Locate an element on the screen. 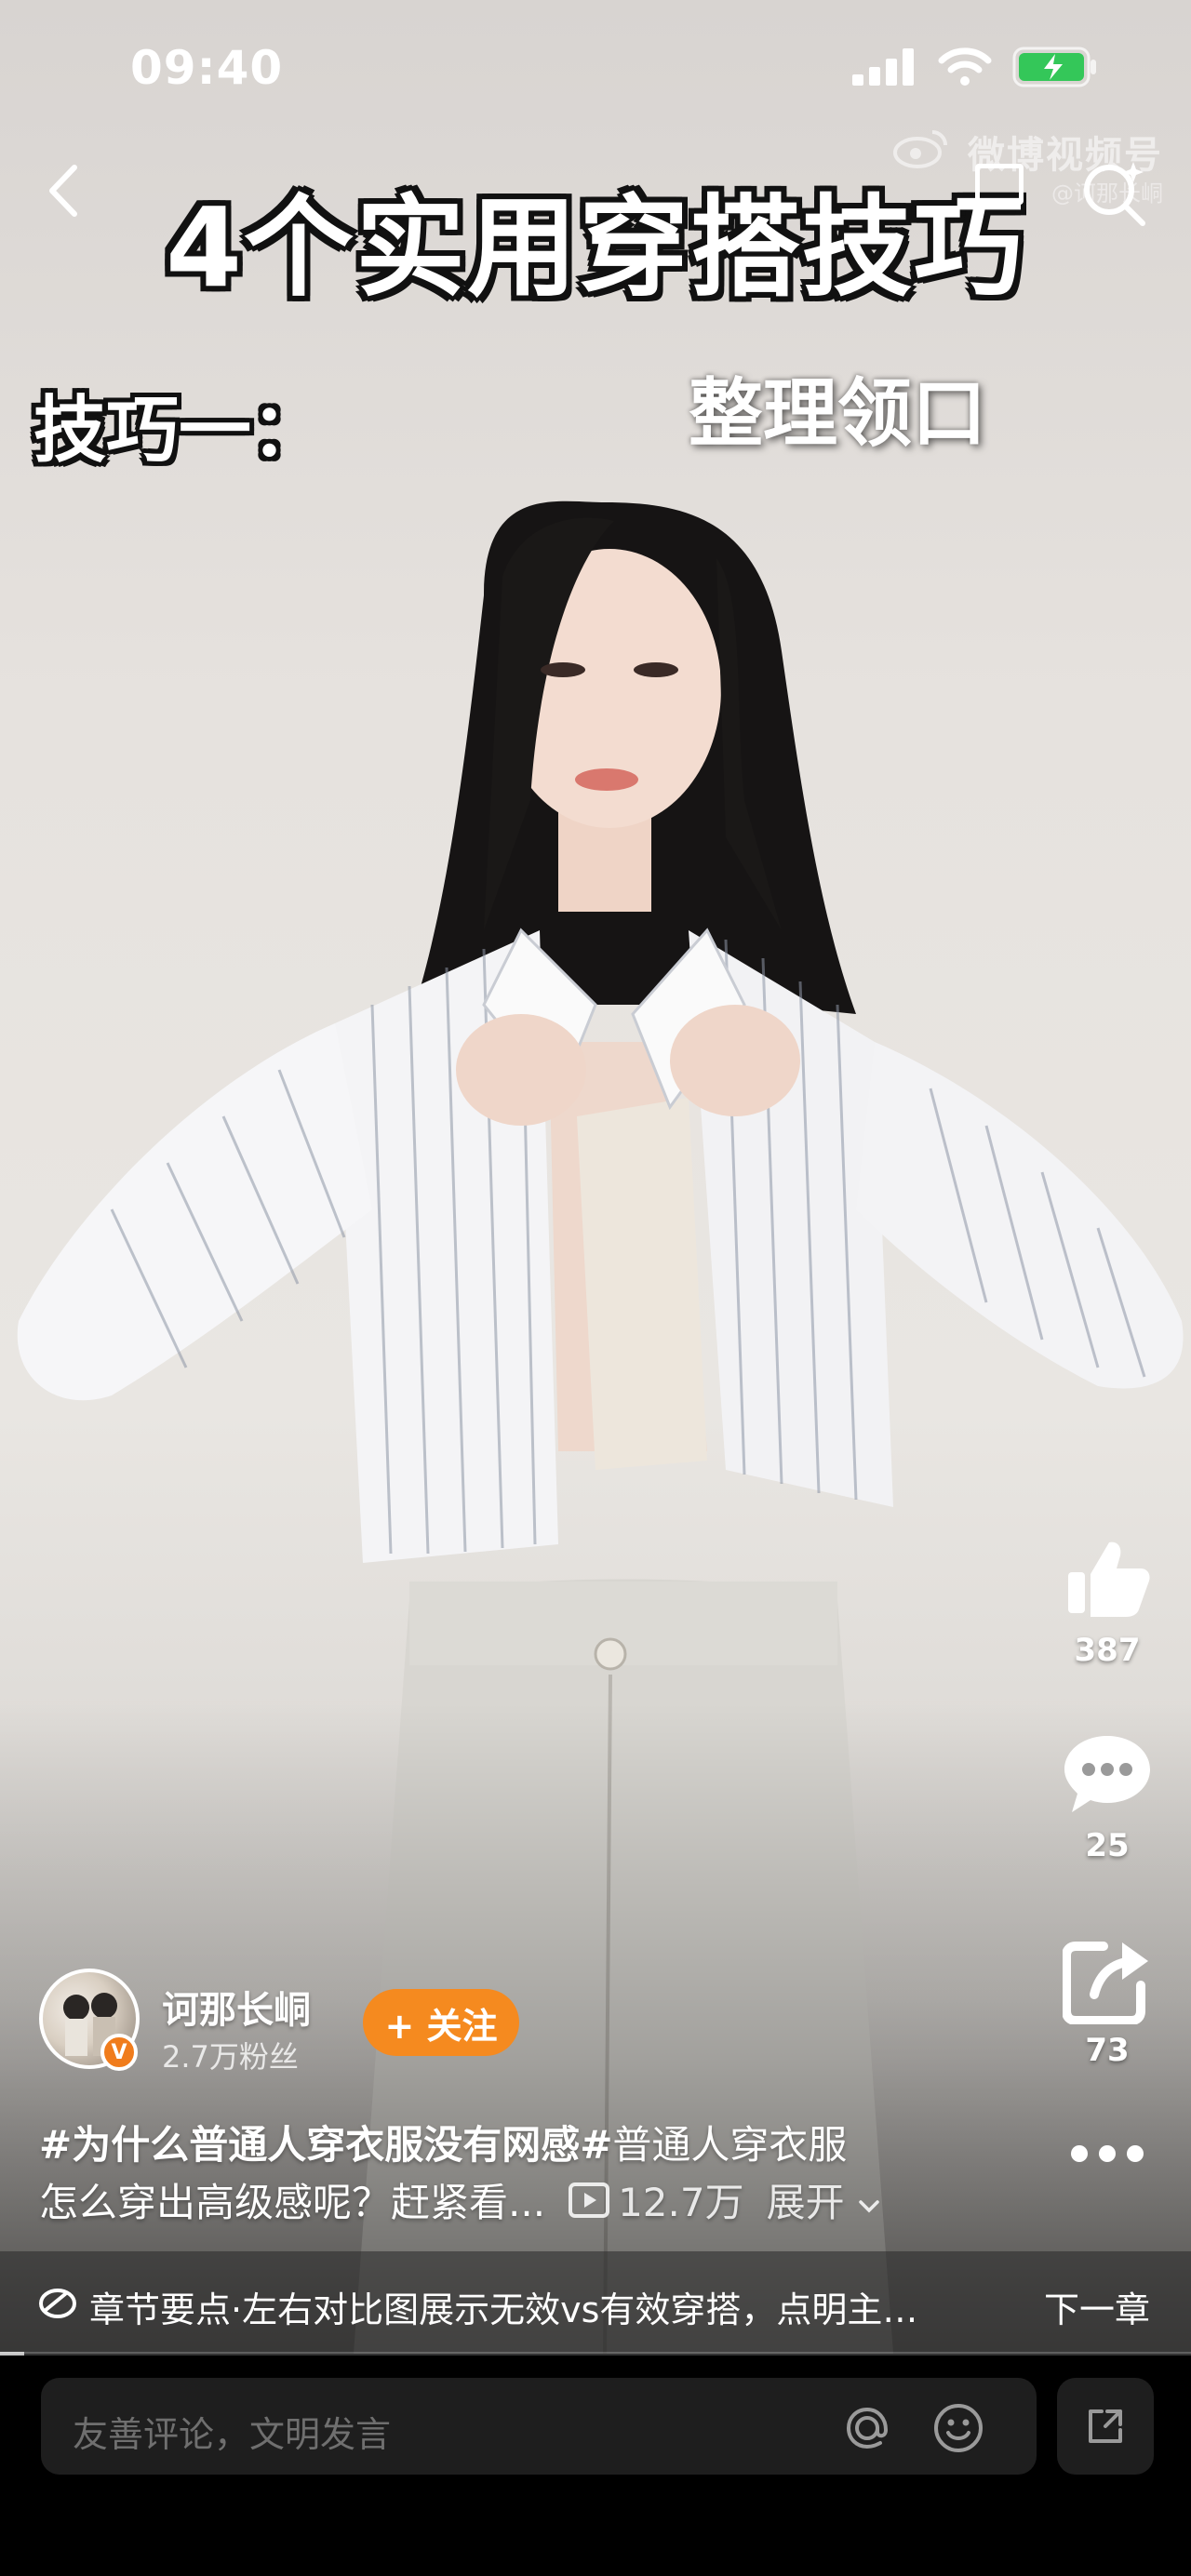 This screenshot has width=1191, height=2576. chapter-icon is located at coordinates (57, 2303).